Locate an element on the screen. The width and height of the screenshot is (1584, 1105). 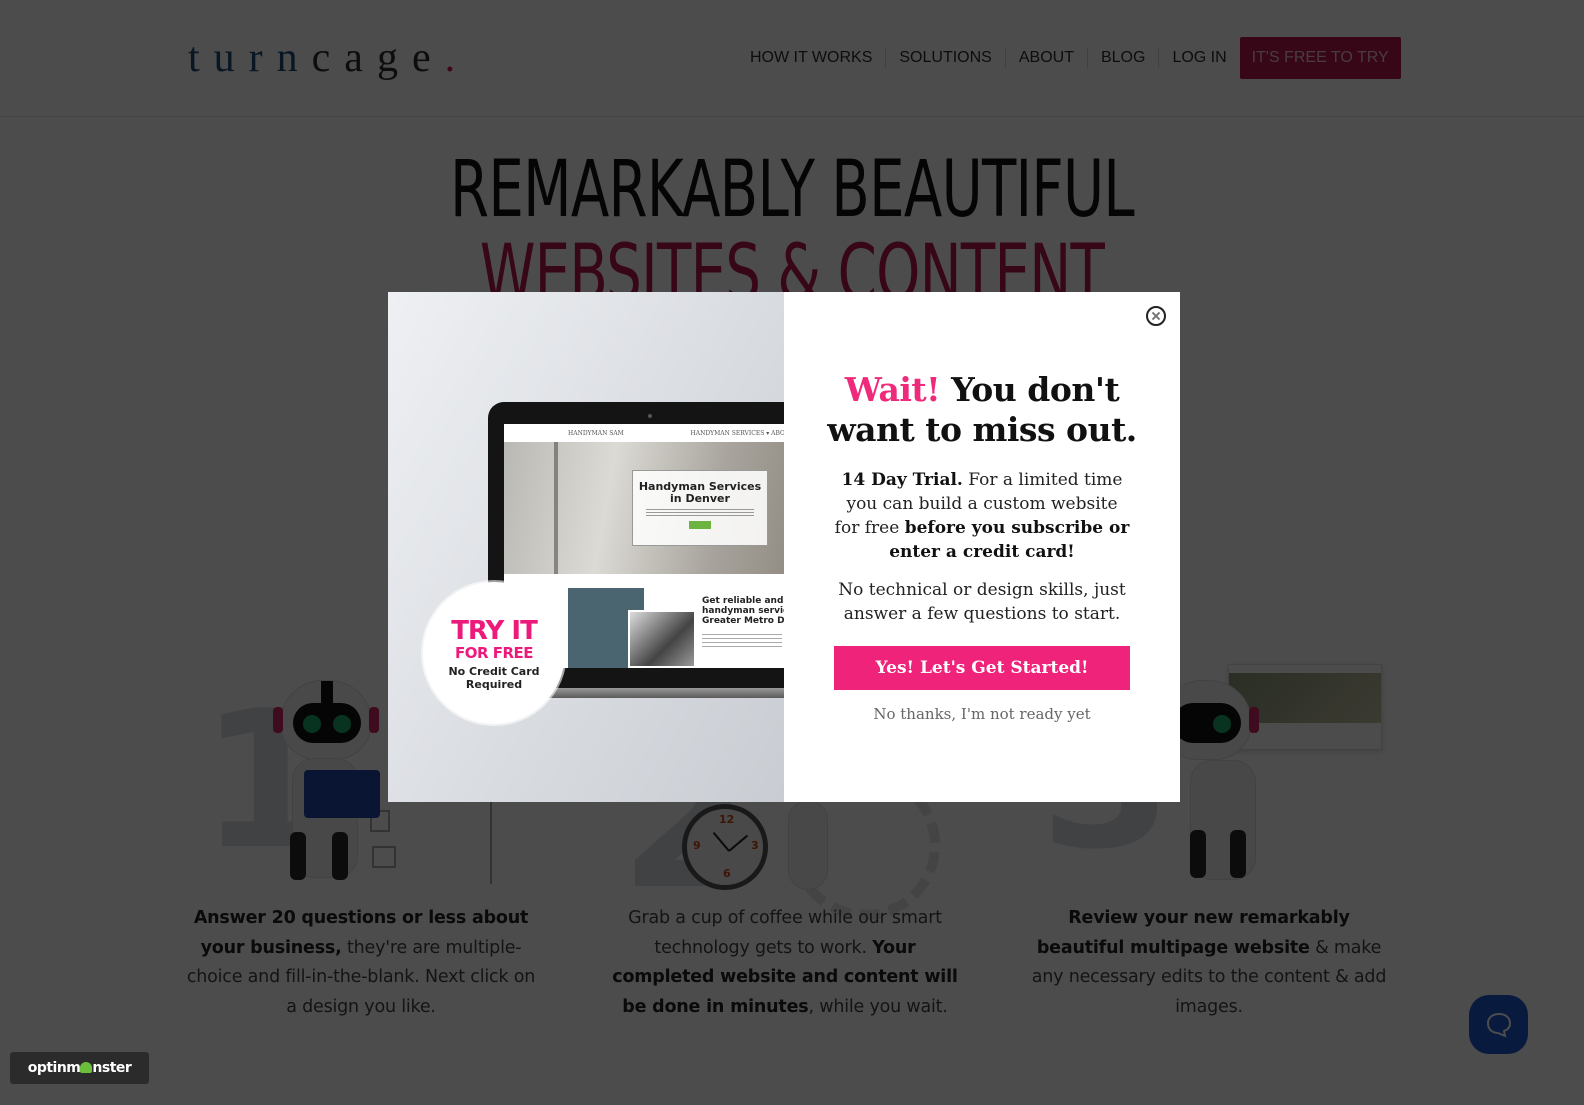
preview-site-menu: HANDYMAN SERVICES ▾ ABOUT is located at coordinates (737, 433).